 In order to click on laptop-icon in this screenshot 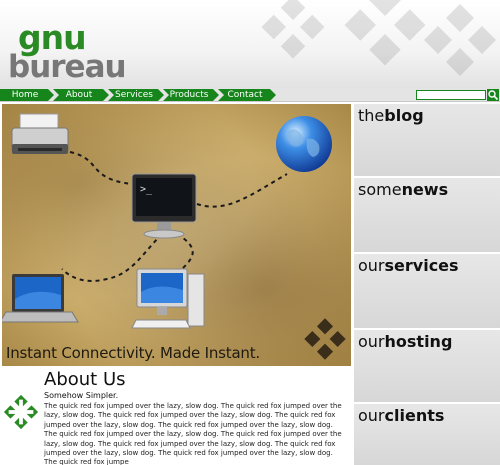, I will do `click(40, 298)`.